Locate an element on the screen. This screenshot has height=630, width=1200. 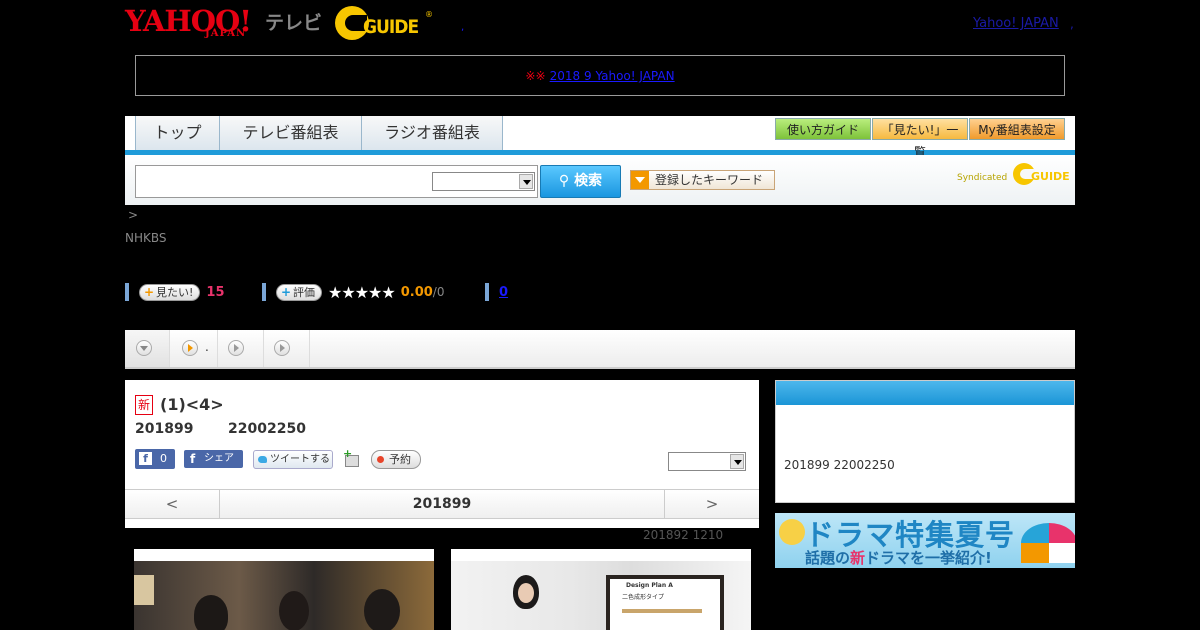
date-pager: < 201899 > is located at coordinates (442, 504).